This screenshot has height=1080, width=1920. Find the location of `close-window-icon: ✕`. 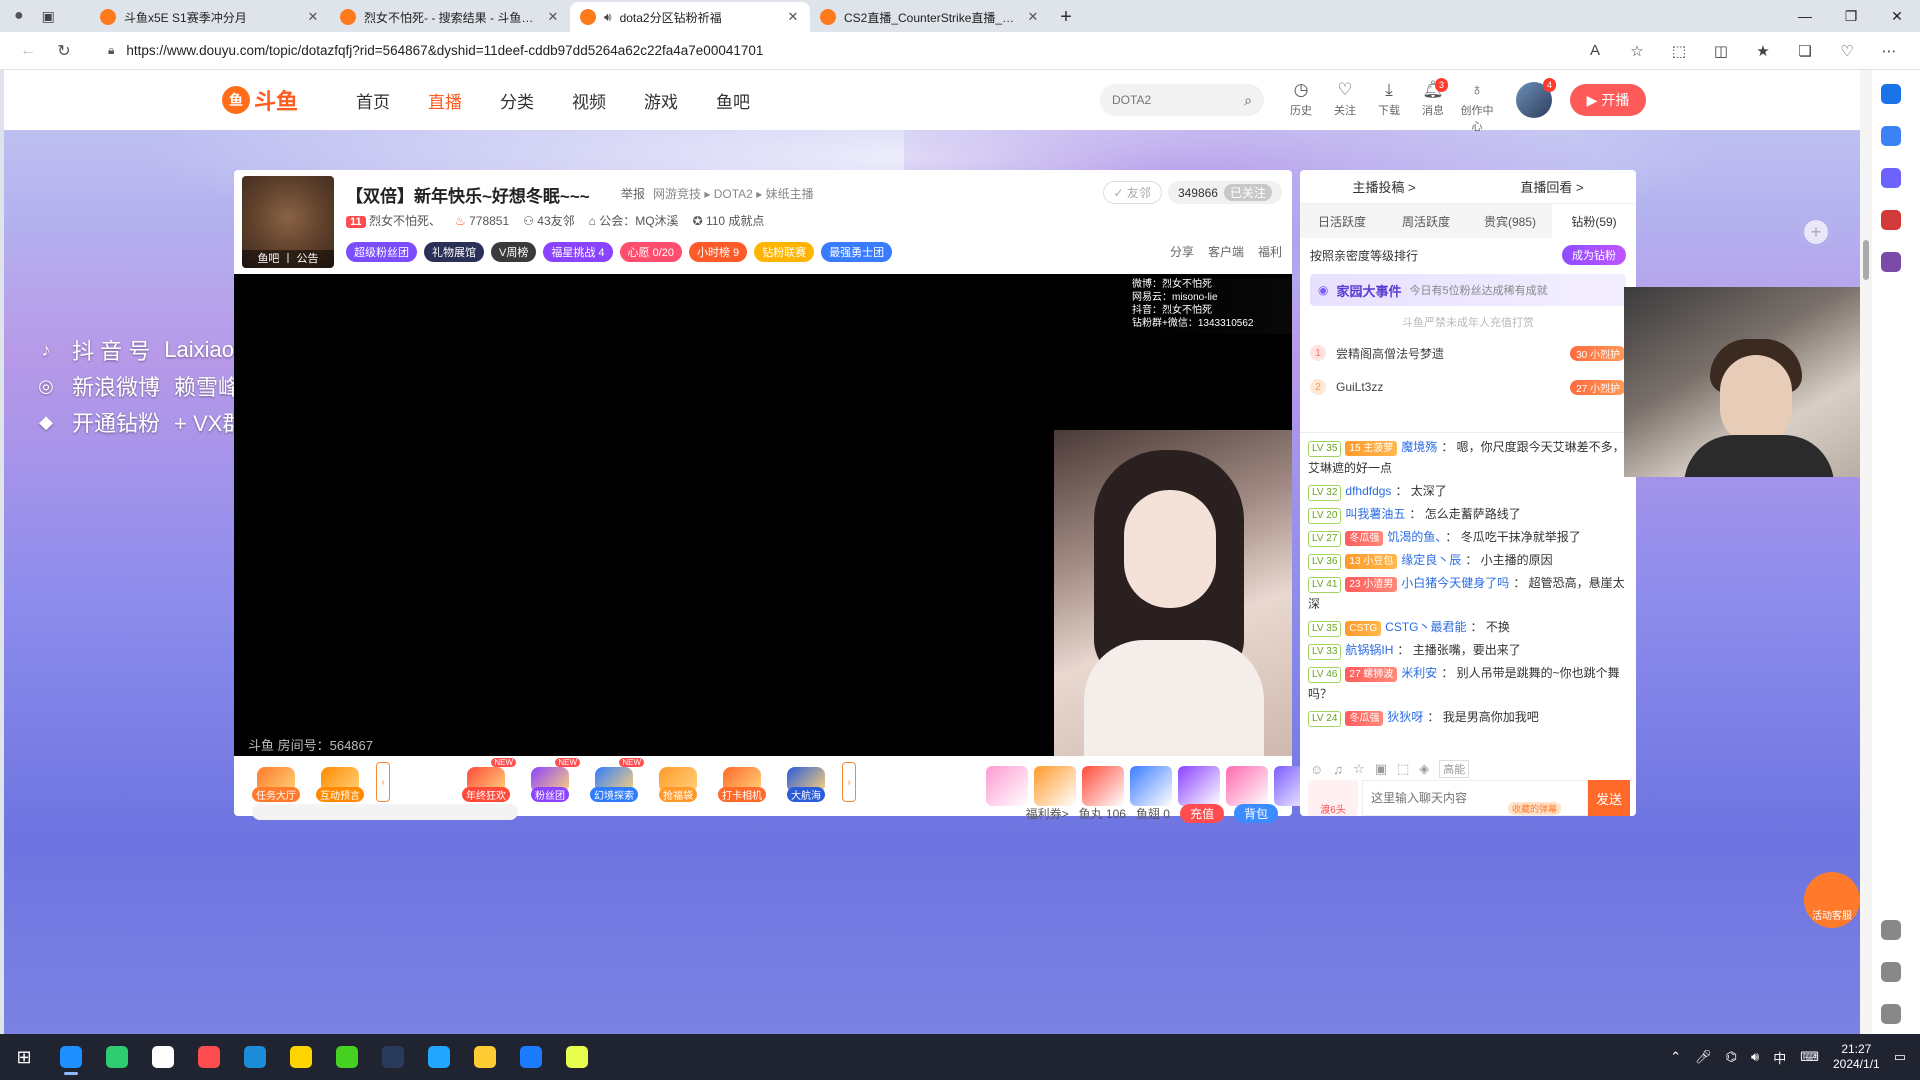

close-window-icon: ✕ is located at coordinates (1897, 16).